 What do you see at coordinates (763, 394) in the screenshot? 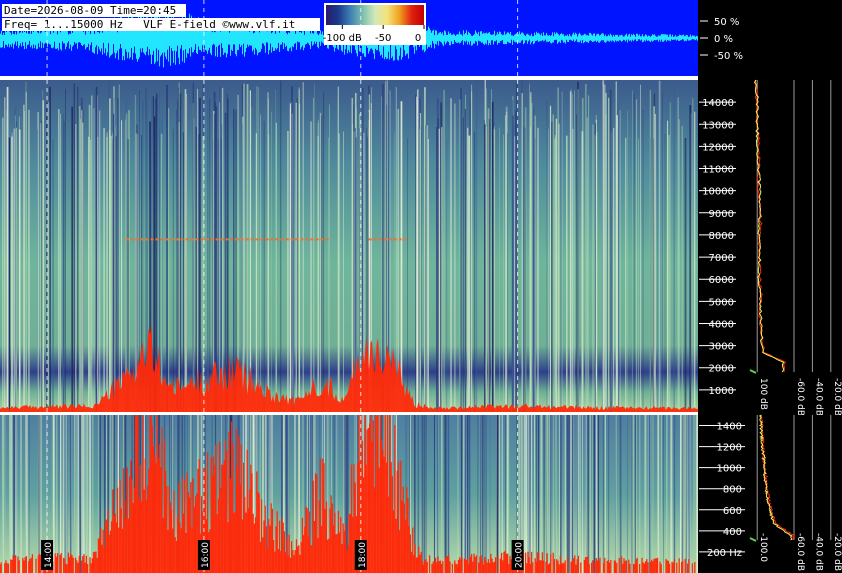
I see `spectrum-tick-label: 100 dB` at bounding box center [763, 394].